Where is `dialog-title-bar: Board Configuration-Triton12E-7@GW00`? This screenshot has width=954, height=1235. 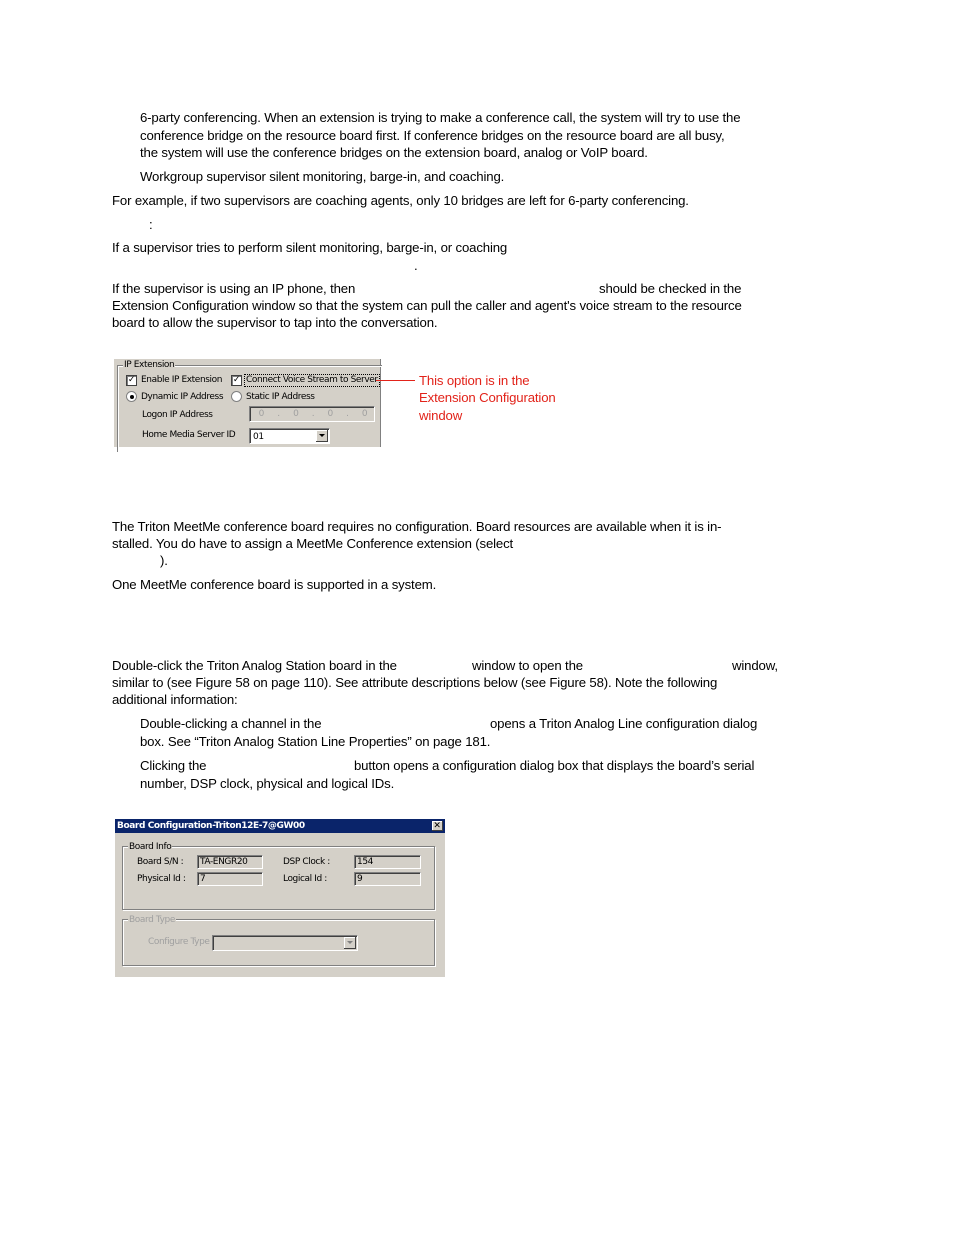
dialog-title-bar: Board Configuration-Triton12E-7@GW00 is located at coordinates (280, 826).